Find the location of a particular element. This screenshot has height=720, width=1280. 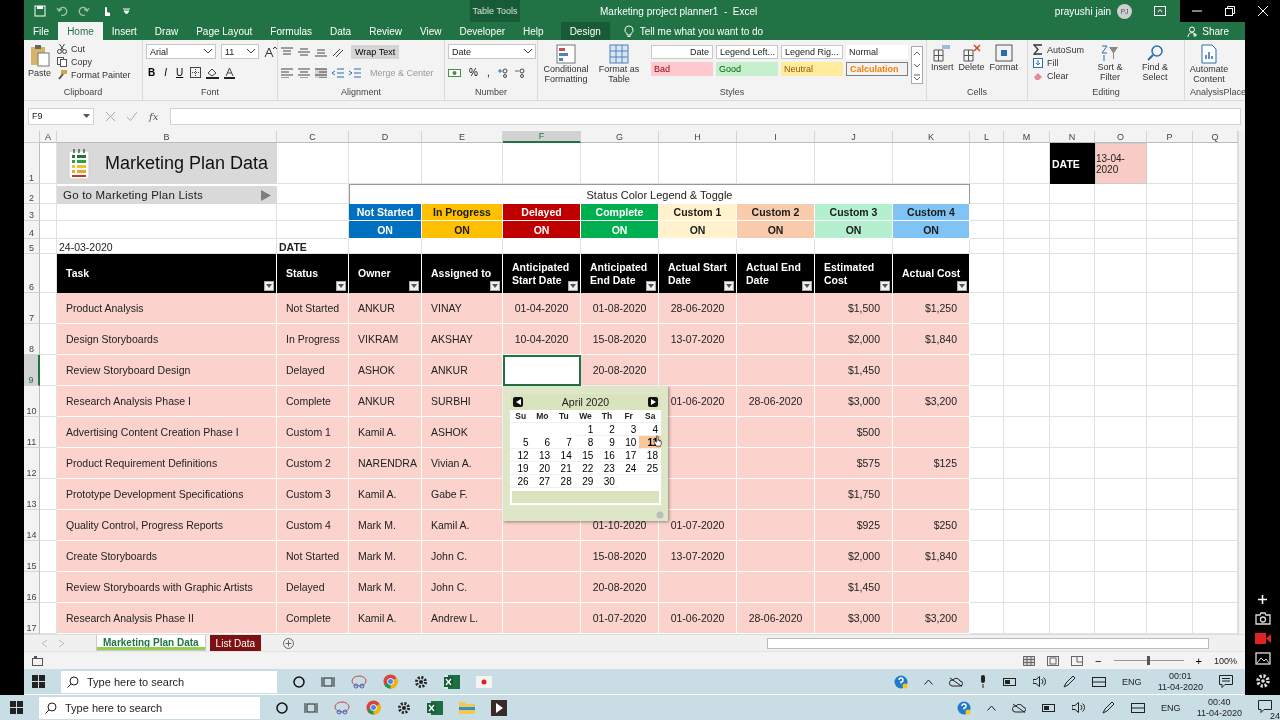

ribbon-tab: Developer is located at coordinates (482, 31).